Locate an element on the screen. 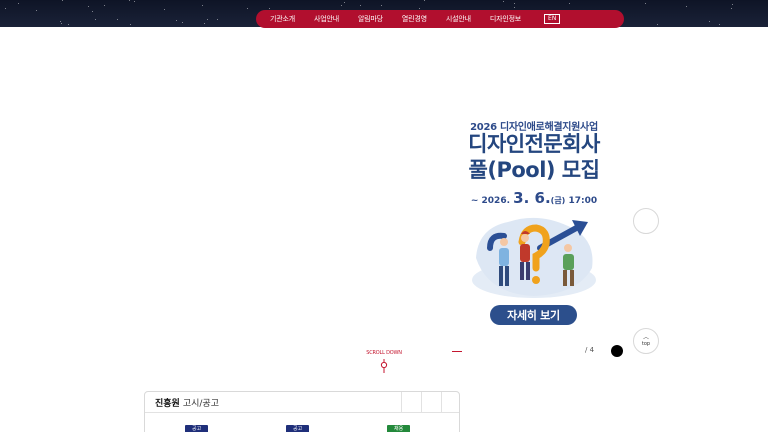 The image size is (768, 432). banner-title-line1: 디자인전문회사 is located at coordinates (534, 144).